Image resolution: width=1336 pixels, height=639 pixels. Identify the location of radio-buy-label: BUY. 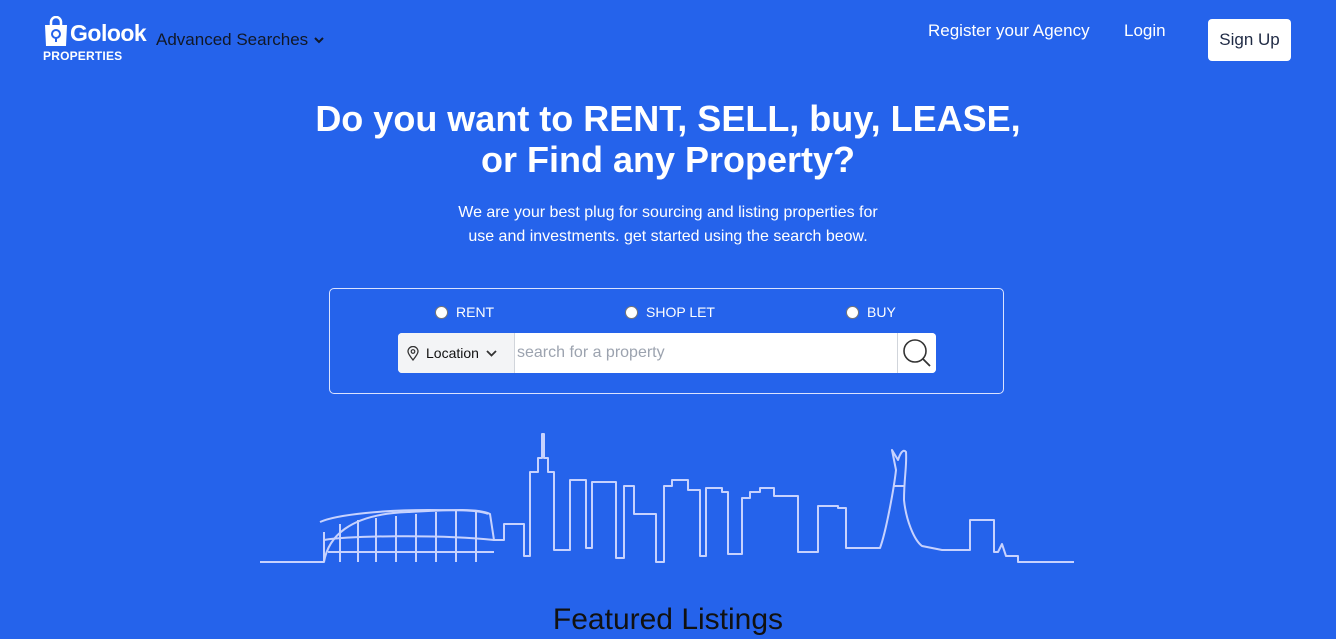
(881, 312).